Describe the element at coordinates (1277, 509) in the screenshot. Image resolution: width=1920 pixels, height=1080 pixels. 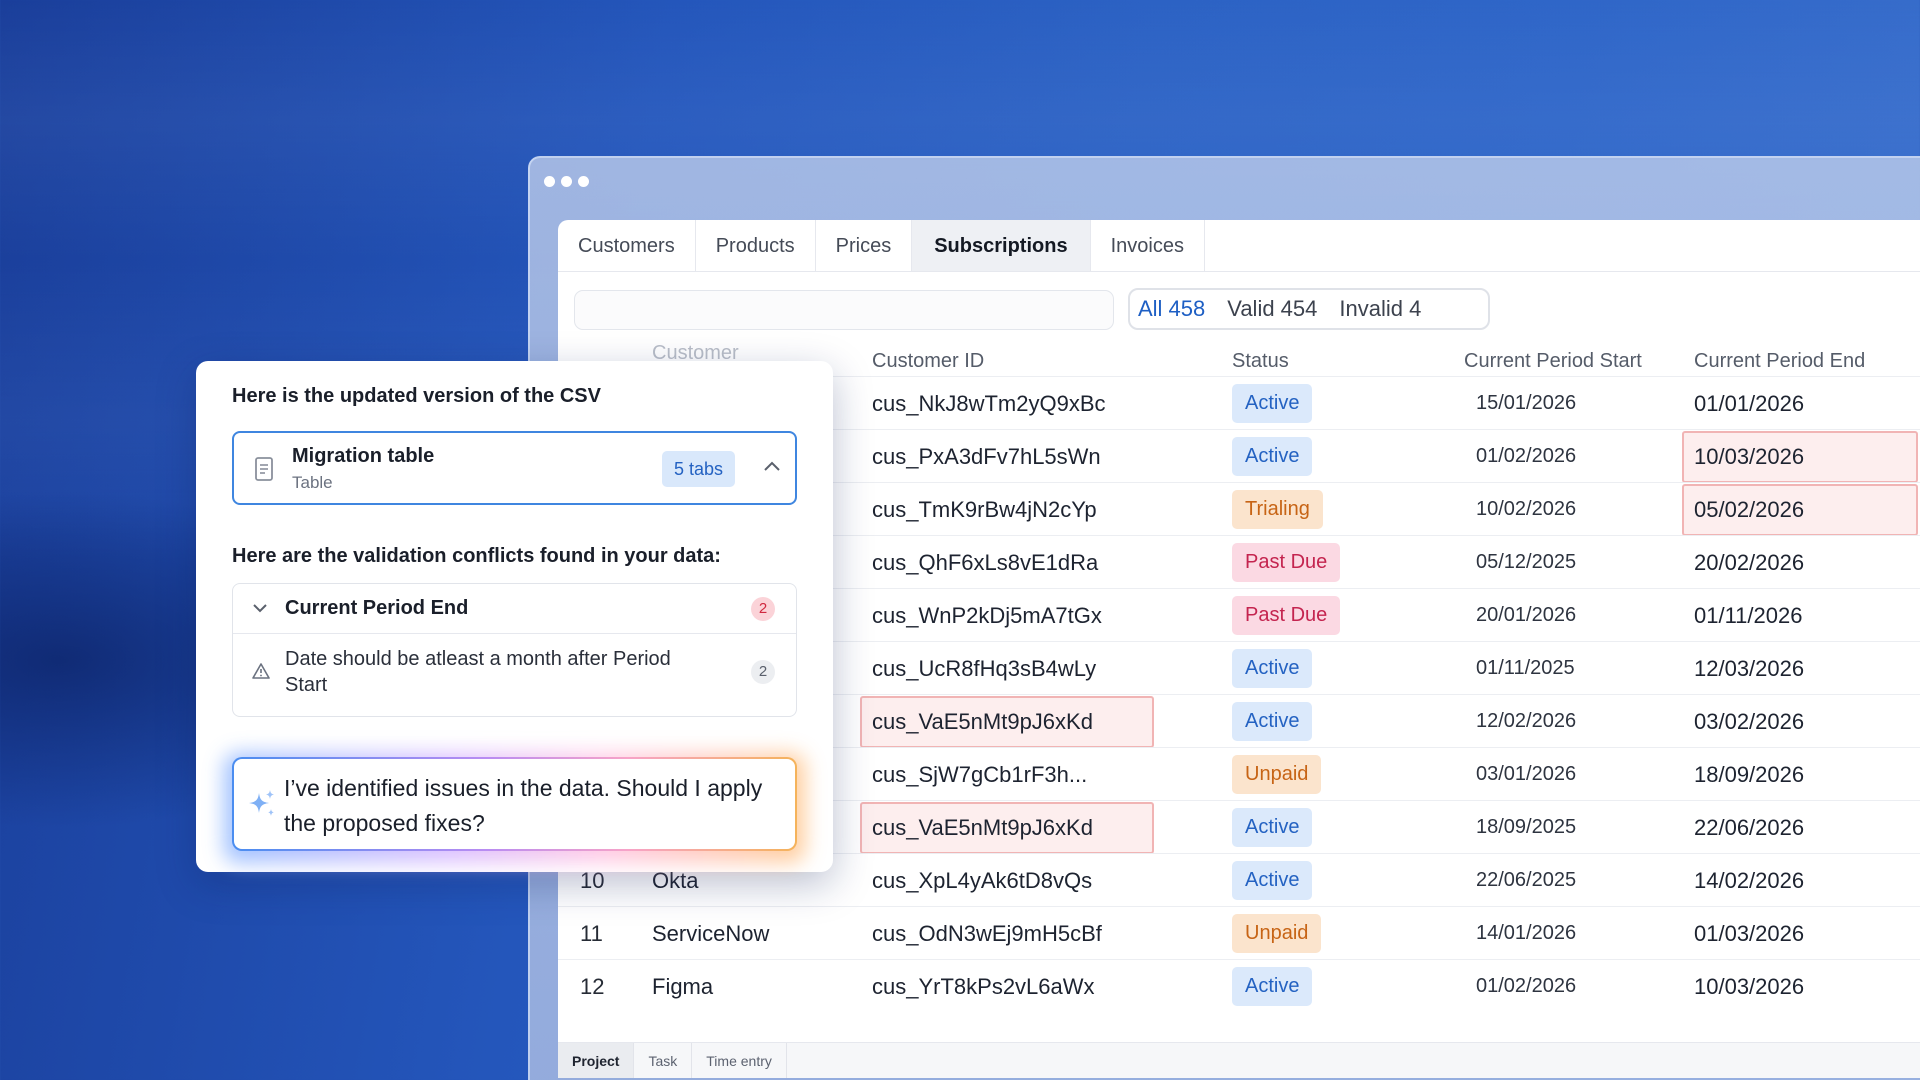
I see `status-badge: Trialing` at that location.